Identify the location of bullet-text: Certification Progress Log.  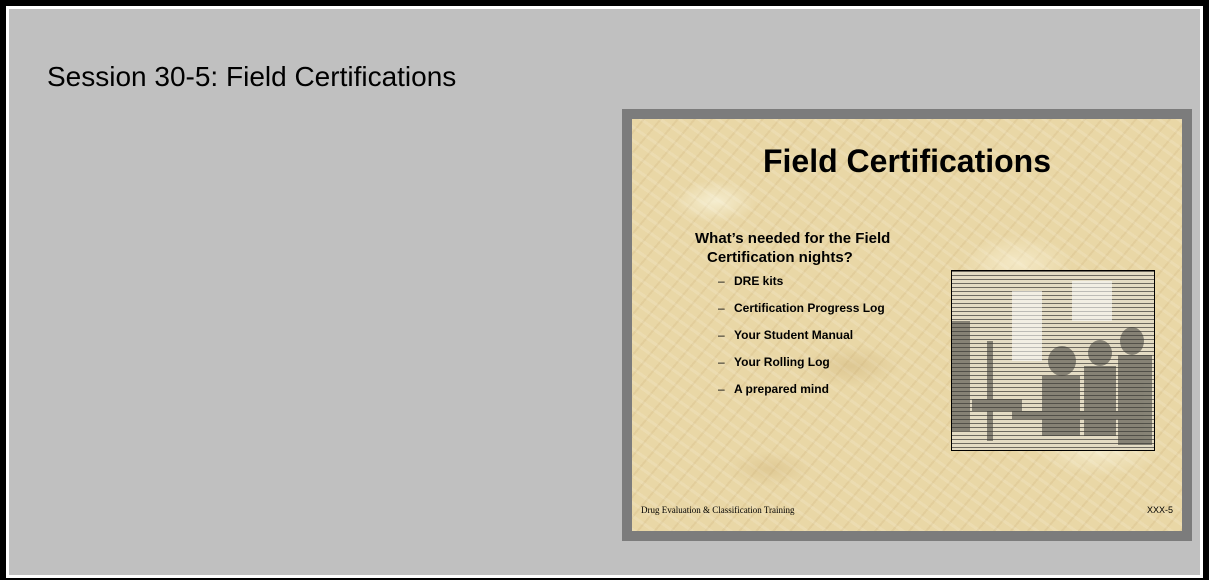
(809, 308).